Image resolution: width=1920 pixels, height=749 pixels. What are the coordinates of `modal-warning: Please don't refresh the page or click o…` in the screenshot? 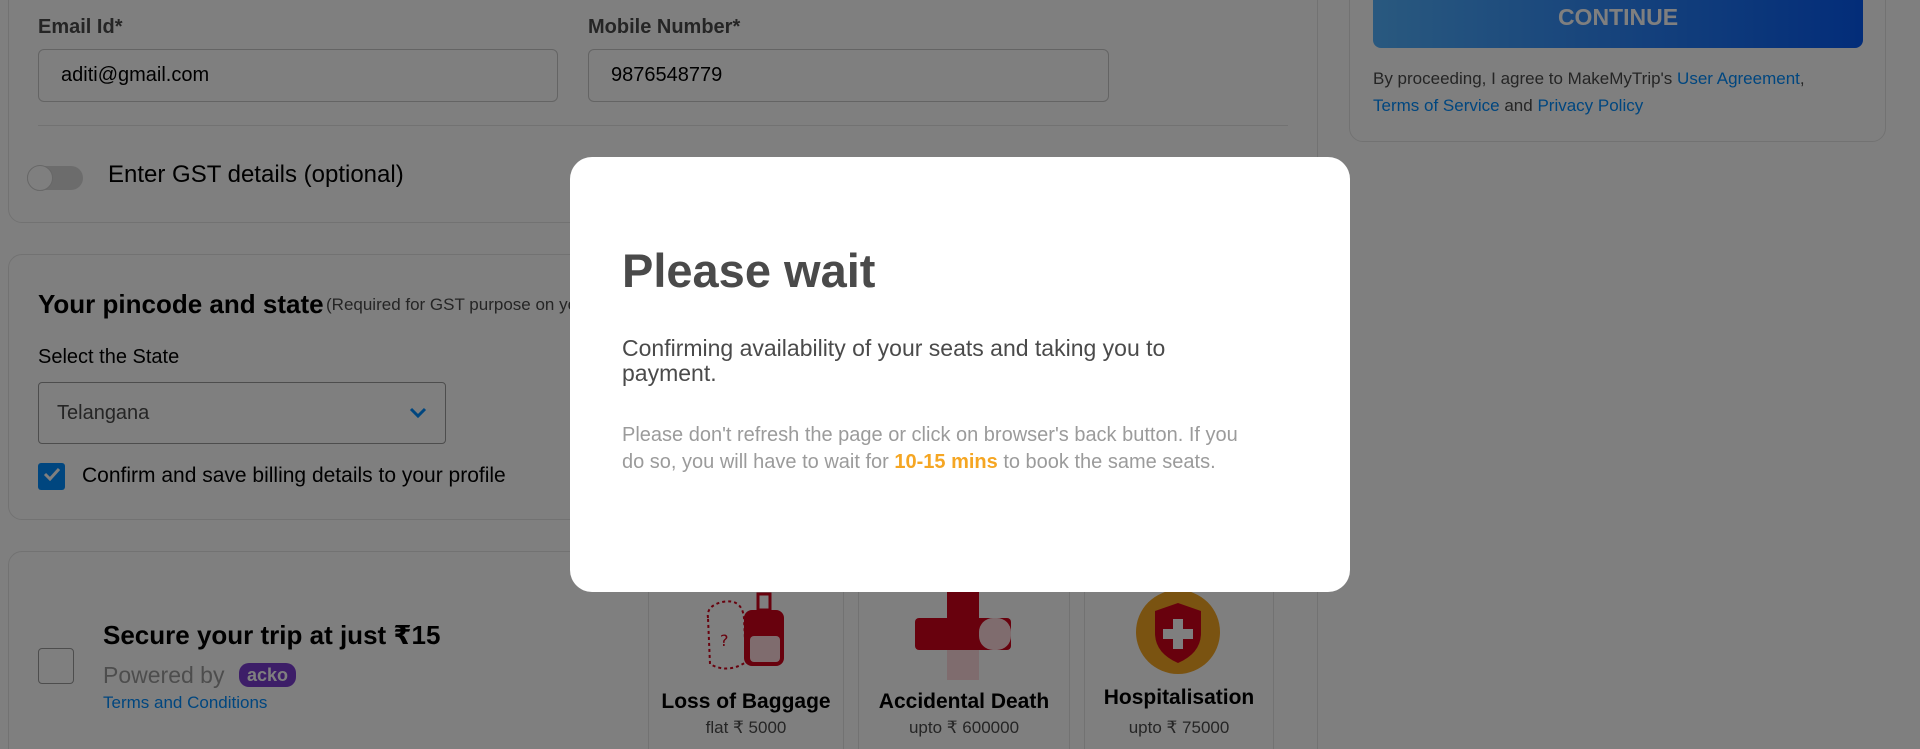 It's located at (942, 449).